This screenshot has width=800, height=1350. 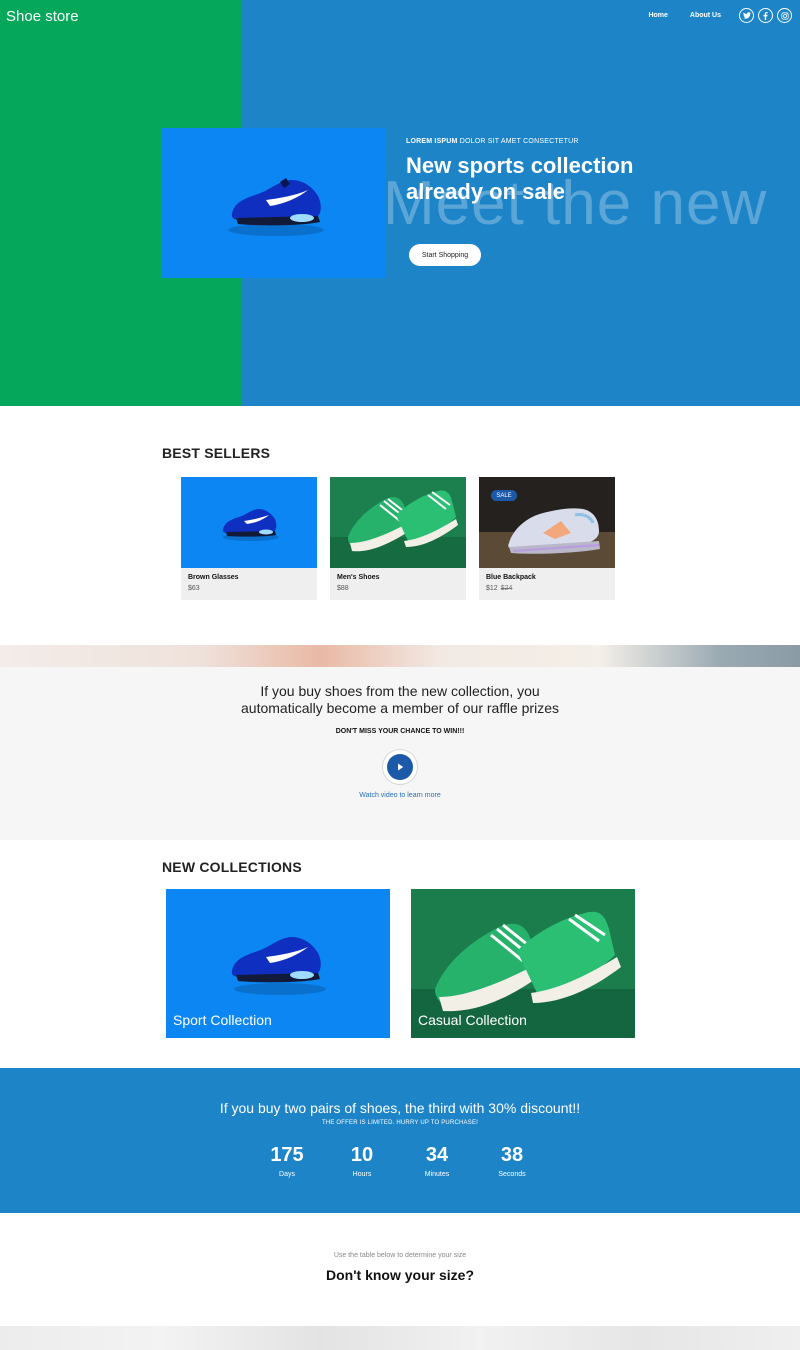 What do you see at coordinates (278, 963) in the screenshot?
I see `sport-collection-card: Sport Collection` at bounding box center [278, 963].